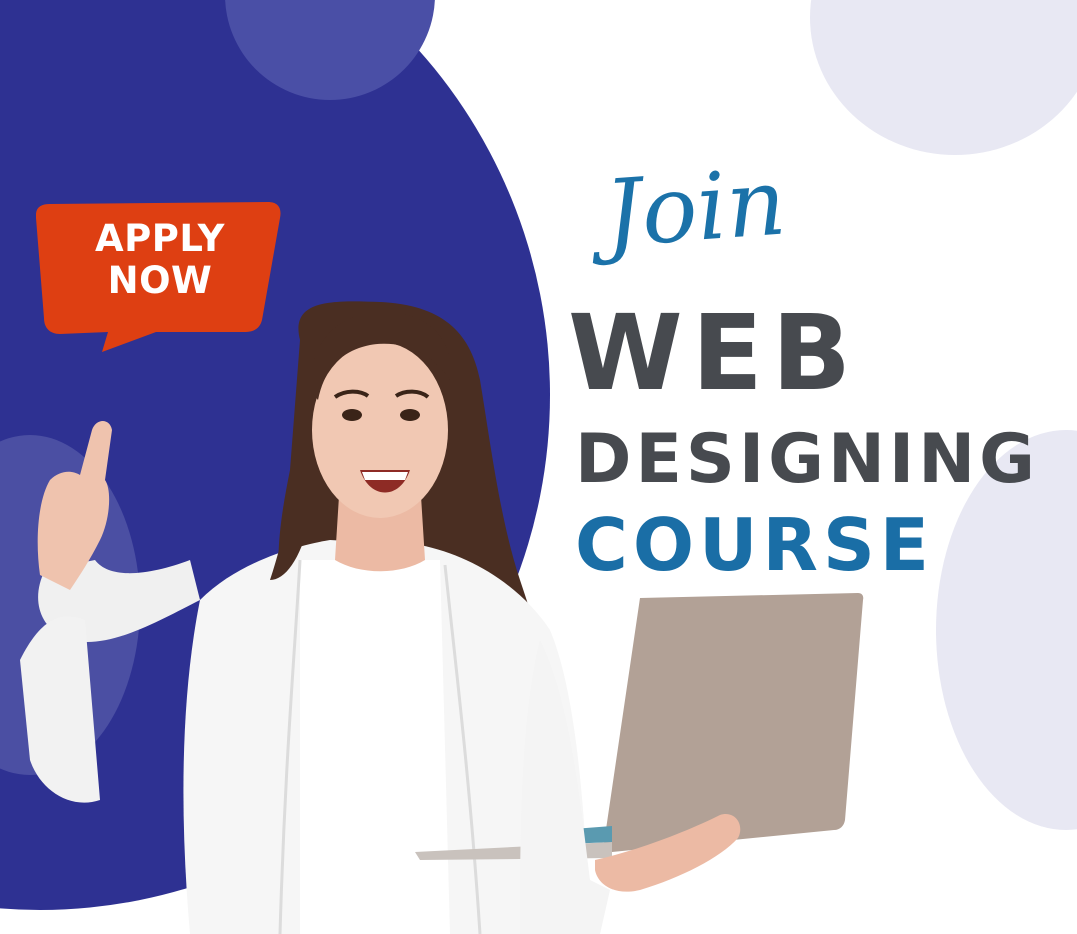  I want to click on apply-now-button: APPLY NOW, so click(158, 277).